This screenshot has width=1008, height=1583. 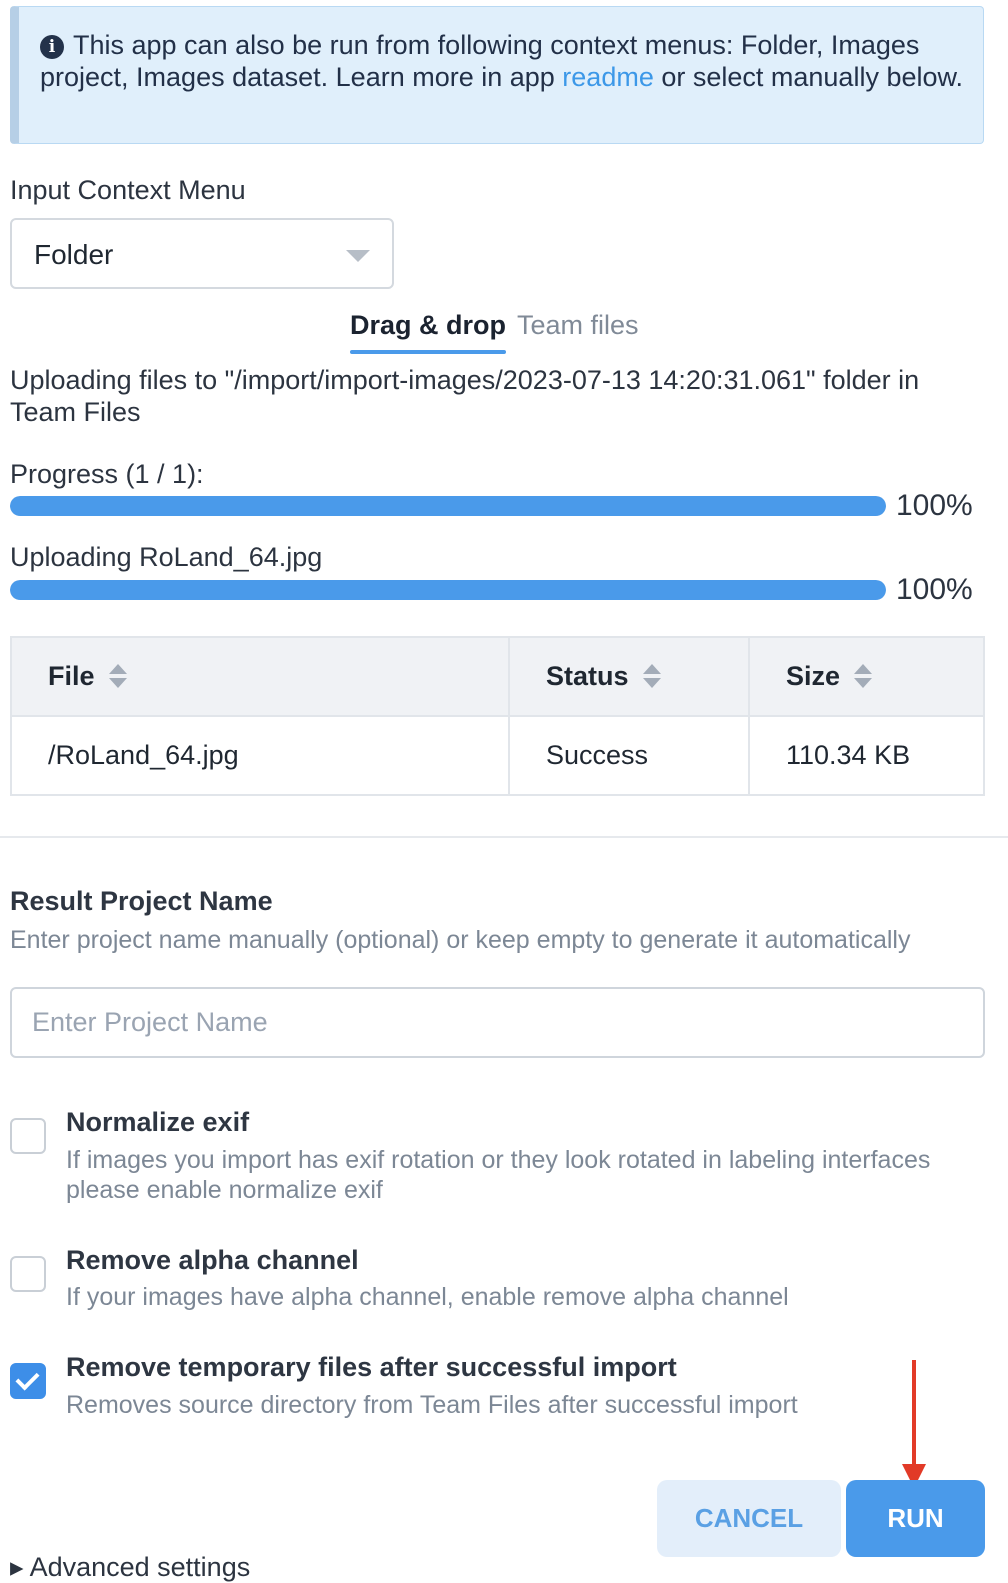 What do you see at coordinates (629, 676) in the screenshot?
I see `column-header-status: Status` at bounding box center [629, 676].